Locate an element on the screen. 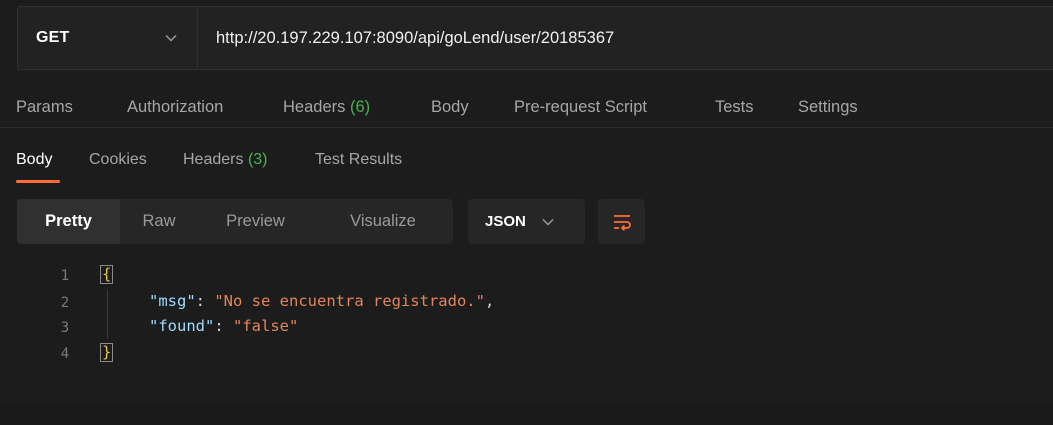  response-tab-headers-label: Headers is located at coordinates (213, 159).